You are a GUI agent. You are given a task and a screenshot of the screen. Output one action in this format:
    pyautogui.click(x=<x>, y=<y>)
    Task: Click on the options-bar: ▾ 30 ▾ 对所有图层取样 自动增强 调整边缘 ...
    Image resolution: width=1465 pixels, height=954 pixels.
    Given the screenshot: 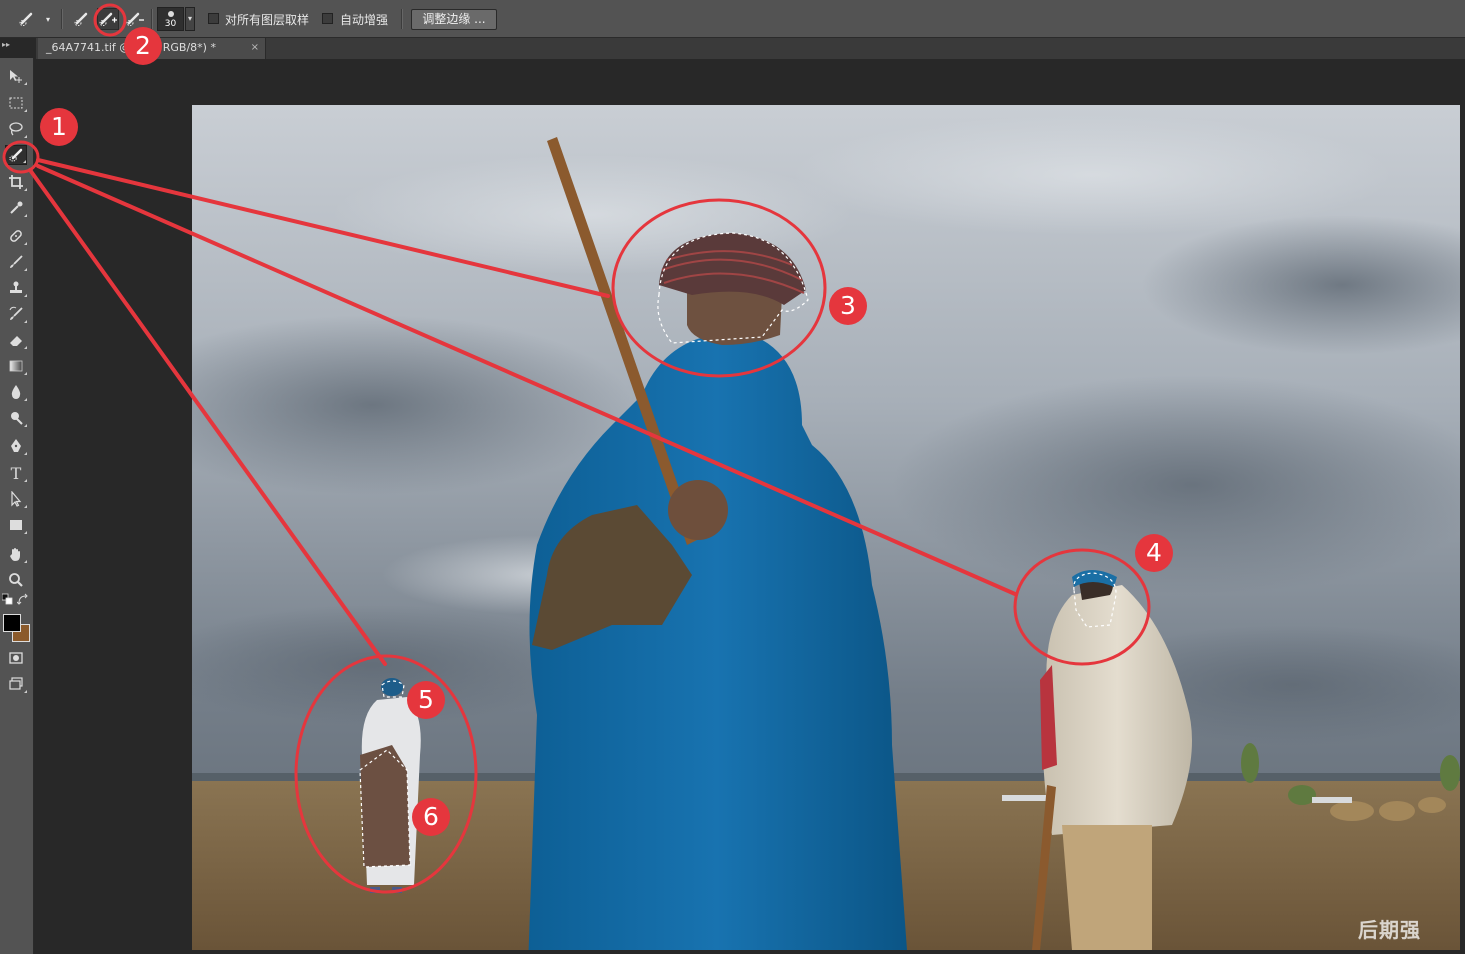 What is the action you would take?
    pyautogui.click(x=732, y=19)
    